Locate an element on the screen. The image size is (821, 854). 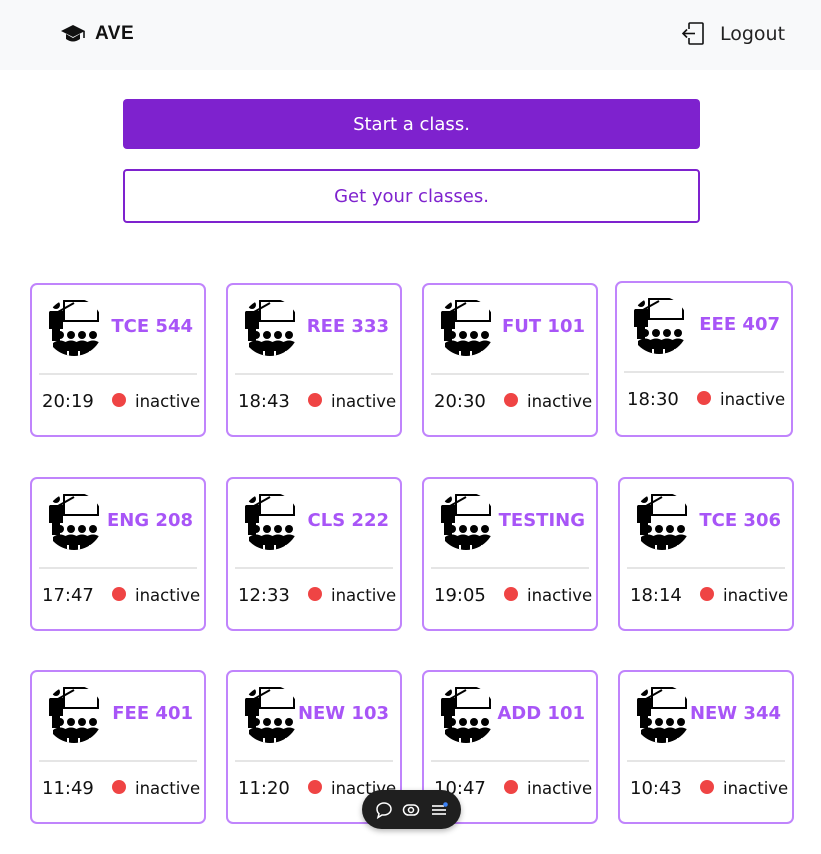
start-class-button: Start a class. is located at coordinates (411, 124).